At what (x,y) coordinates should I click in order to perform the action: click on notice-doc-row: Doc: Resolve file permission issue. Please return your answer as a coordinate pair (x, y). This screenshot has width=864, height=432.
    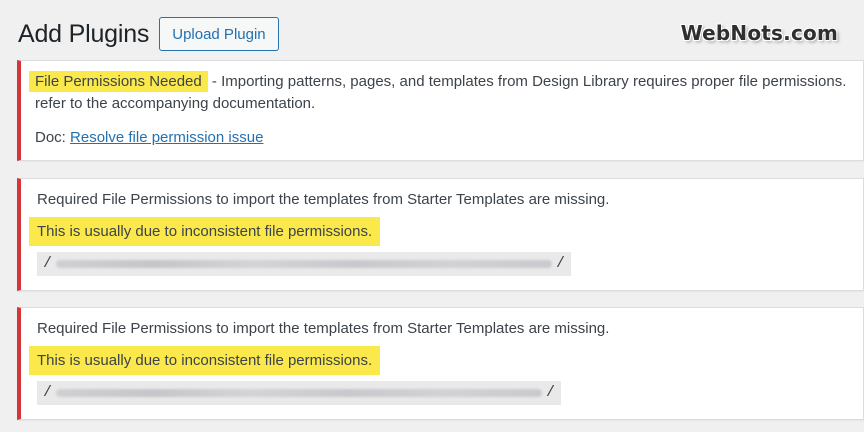
    Looking at the image, I should click on (449, 138).